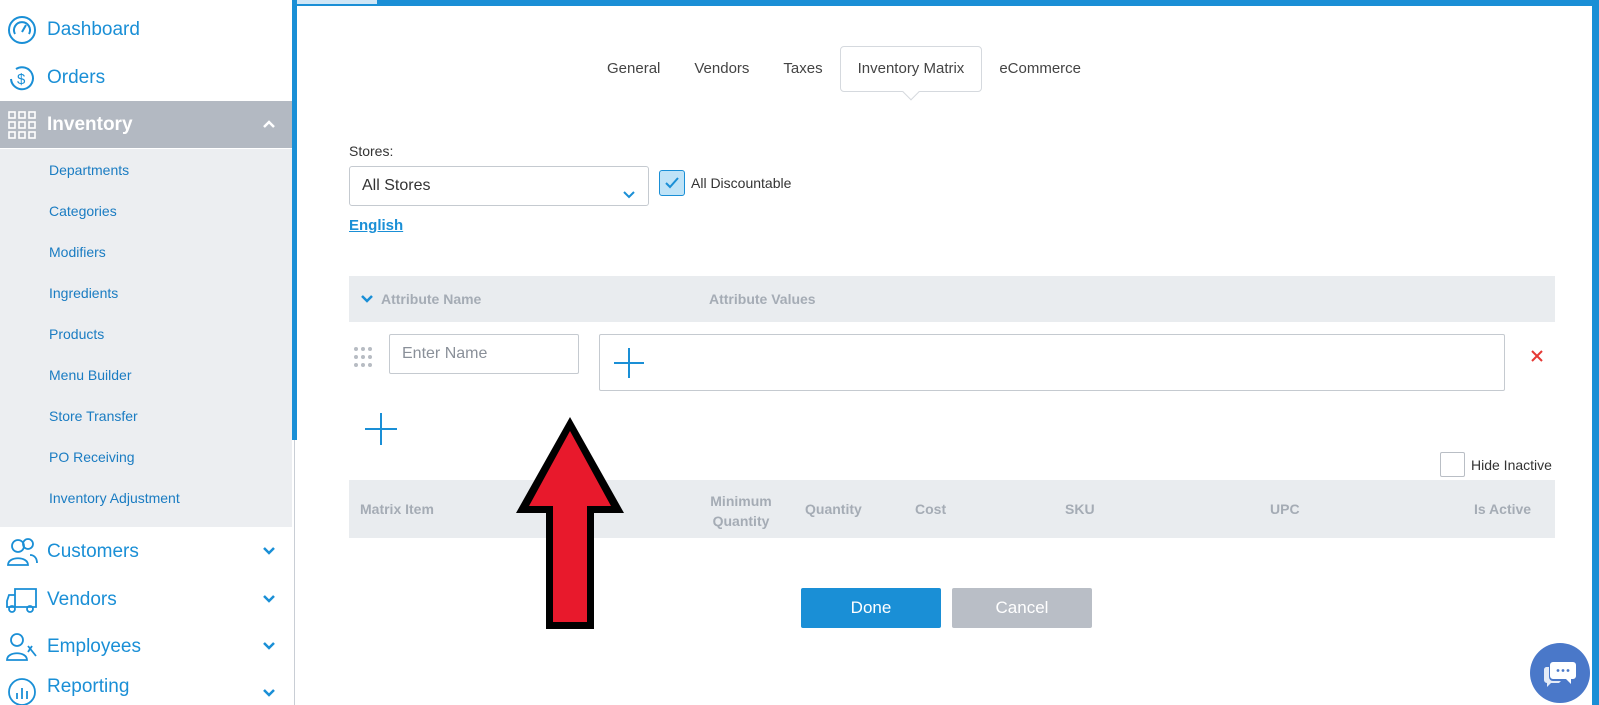  I want to click on submenu-item-modifiers: Modifiers, so click(77, 252).